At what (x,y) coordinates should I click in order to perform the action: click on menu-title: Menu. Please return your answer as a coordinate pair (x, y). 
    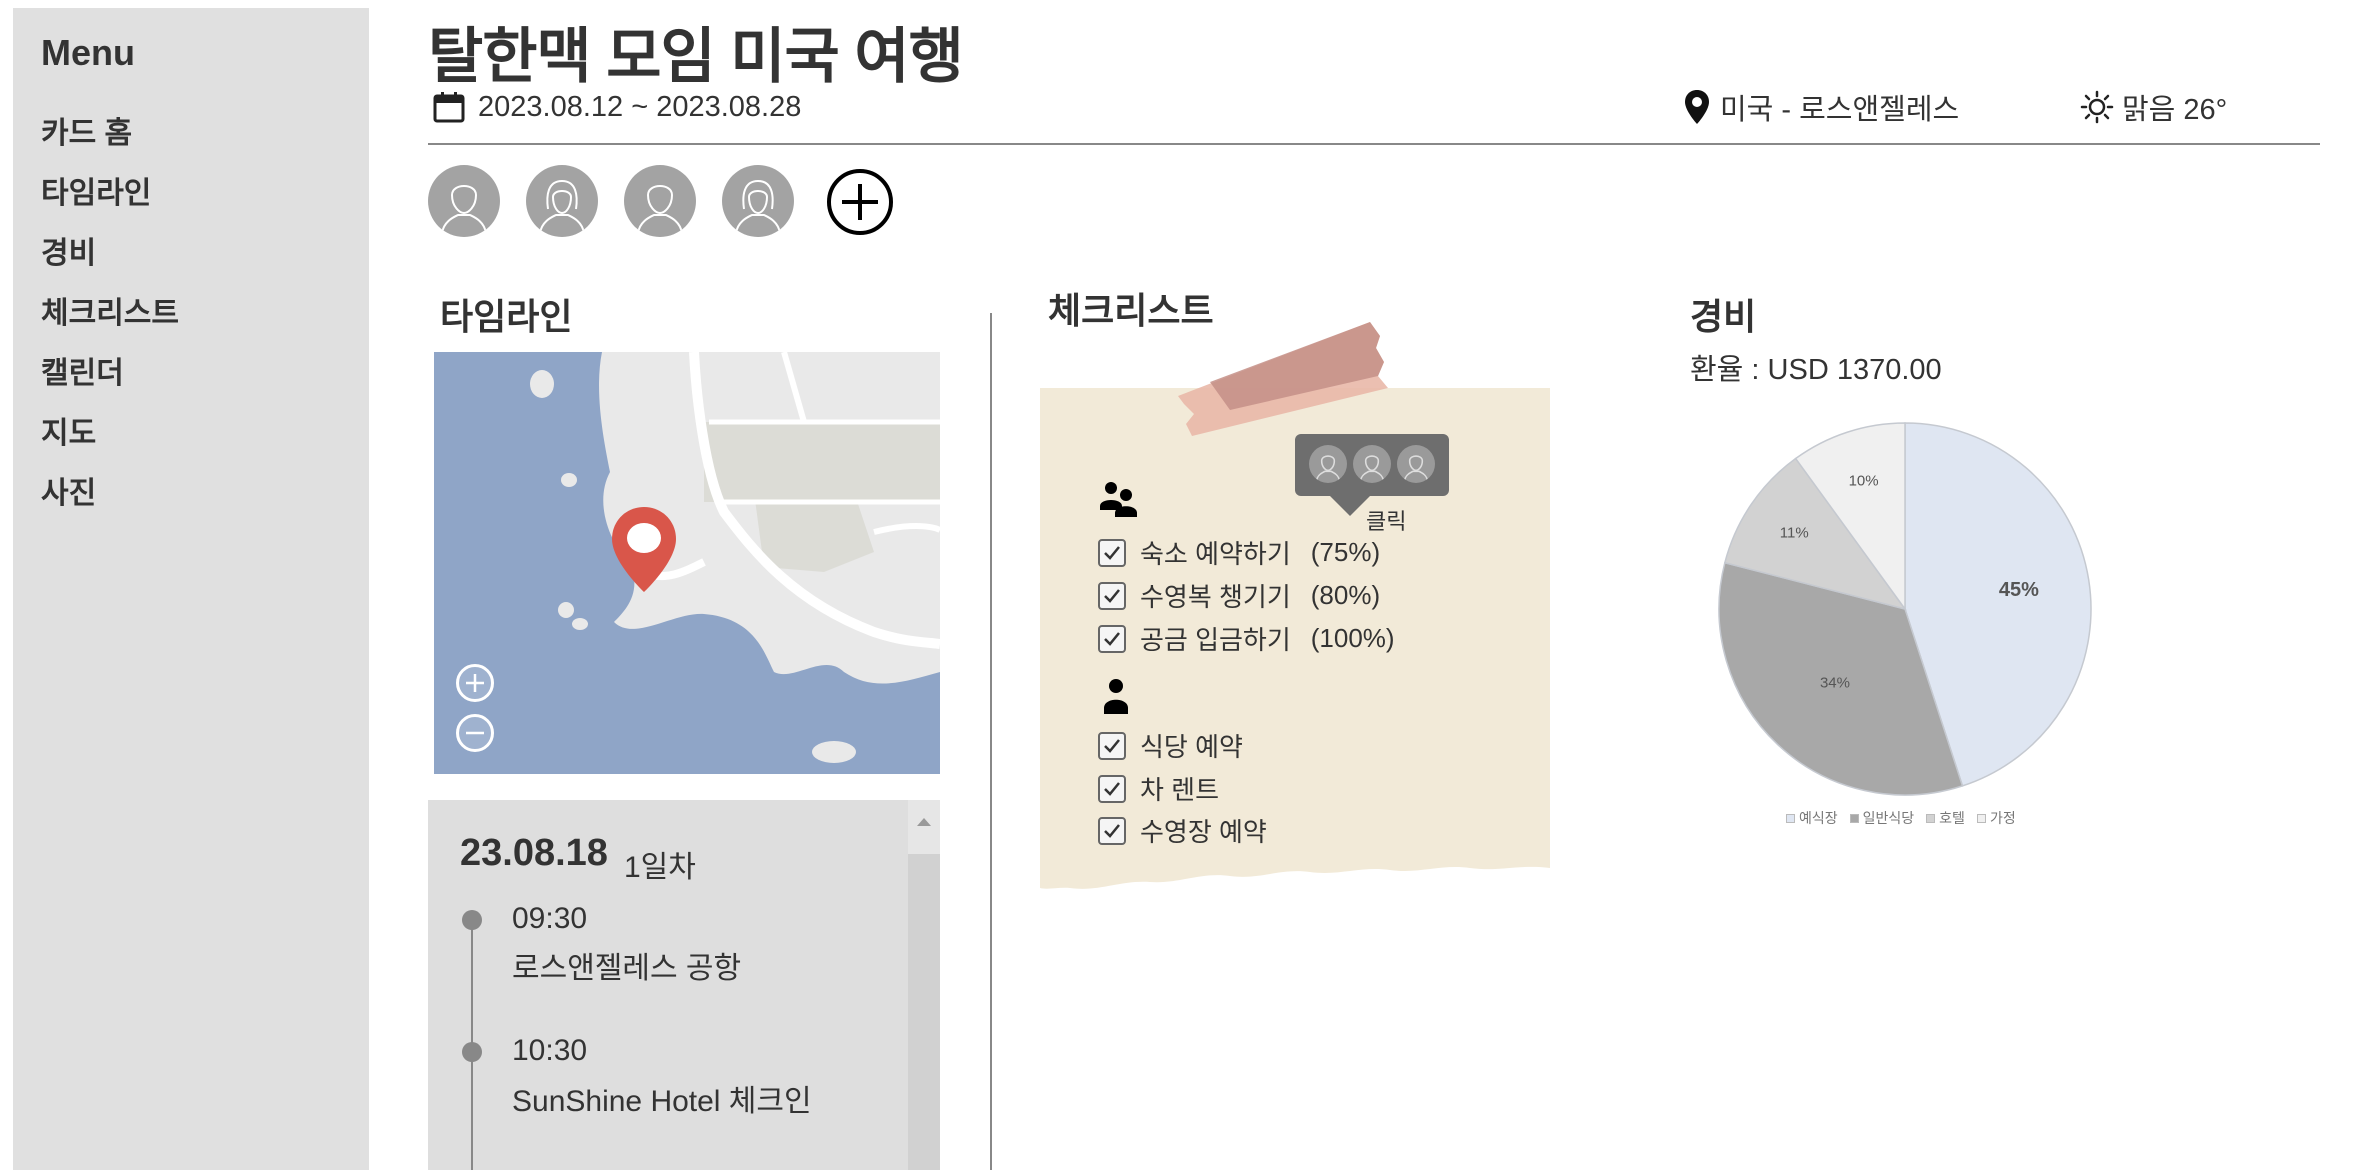
    Looking at the image, I should click on (88, 52).